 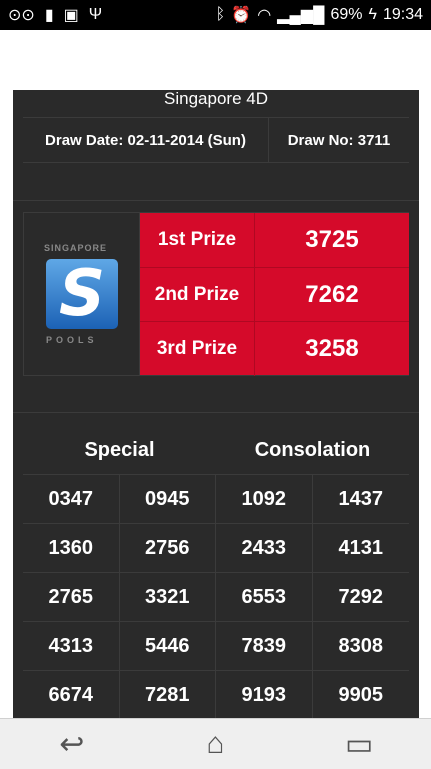 What do you see at coordinates (359, 744) in the screenshot?
I see `recent-apps-icon: ▭` at bounding box center [359, 744].